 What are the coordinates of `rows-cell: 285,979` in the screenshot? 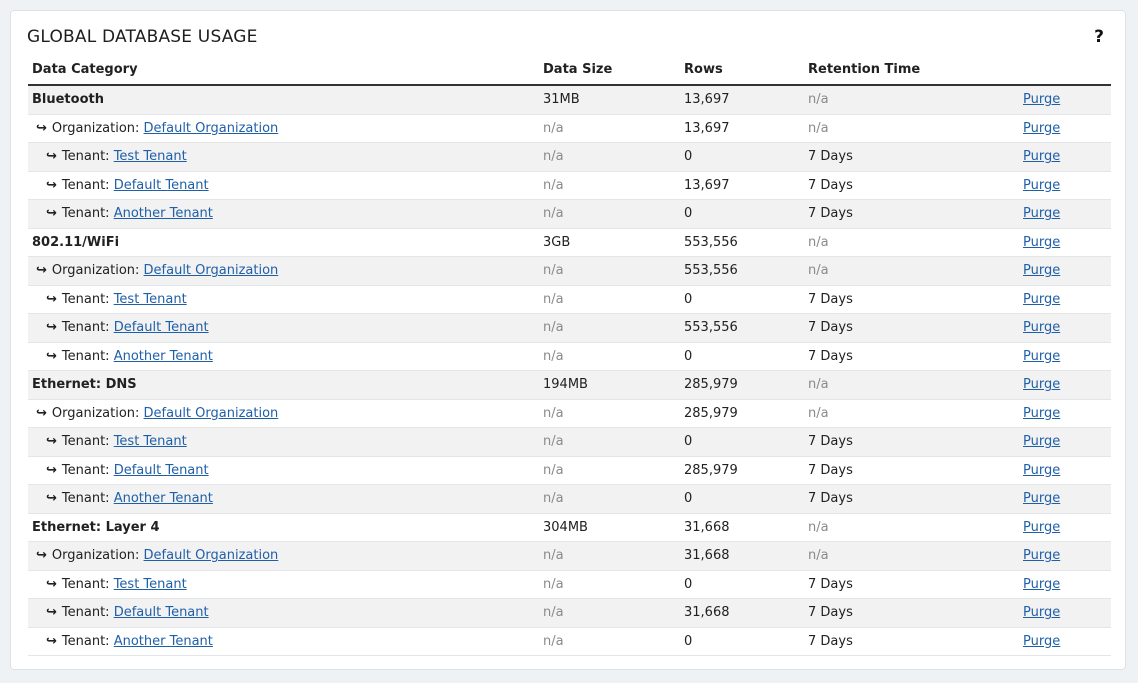 It's located at (742, 413).